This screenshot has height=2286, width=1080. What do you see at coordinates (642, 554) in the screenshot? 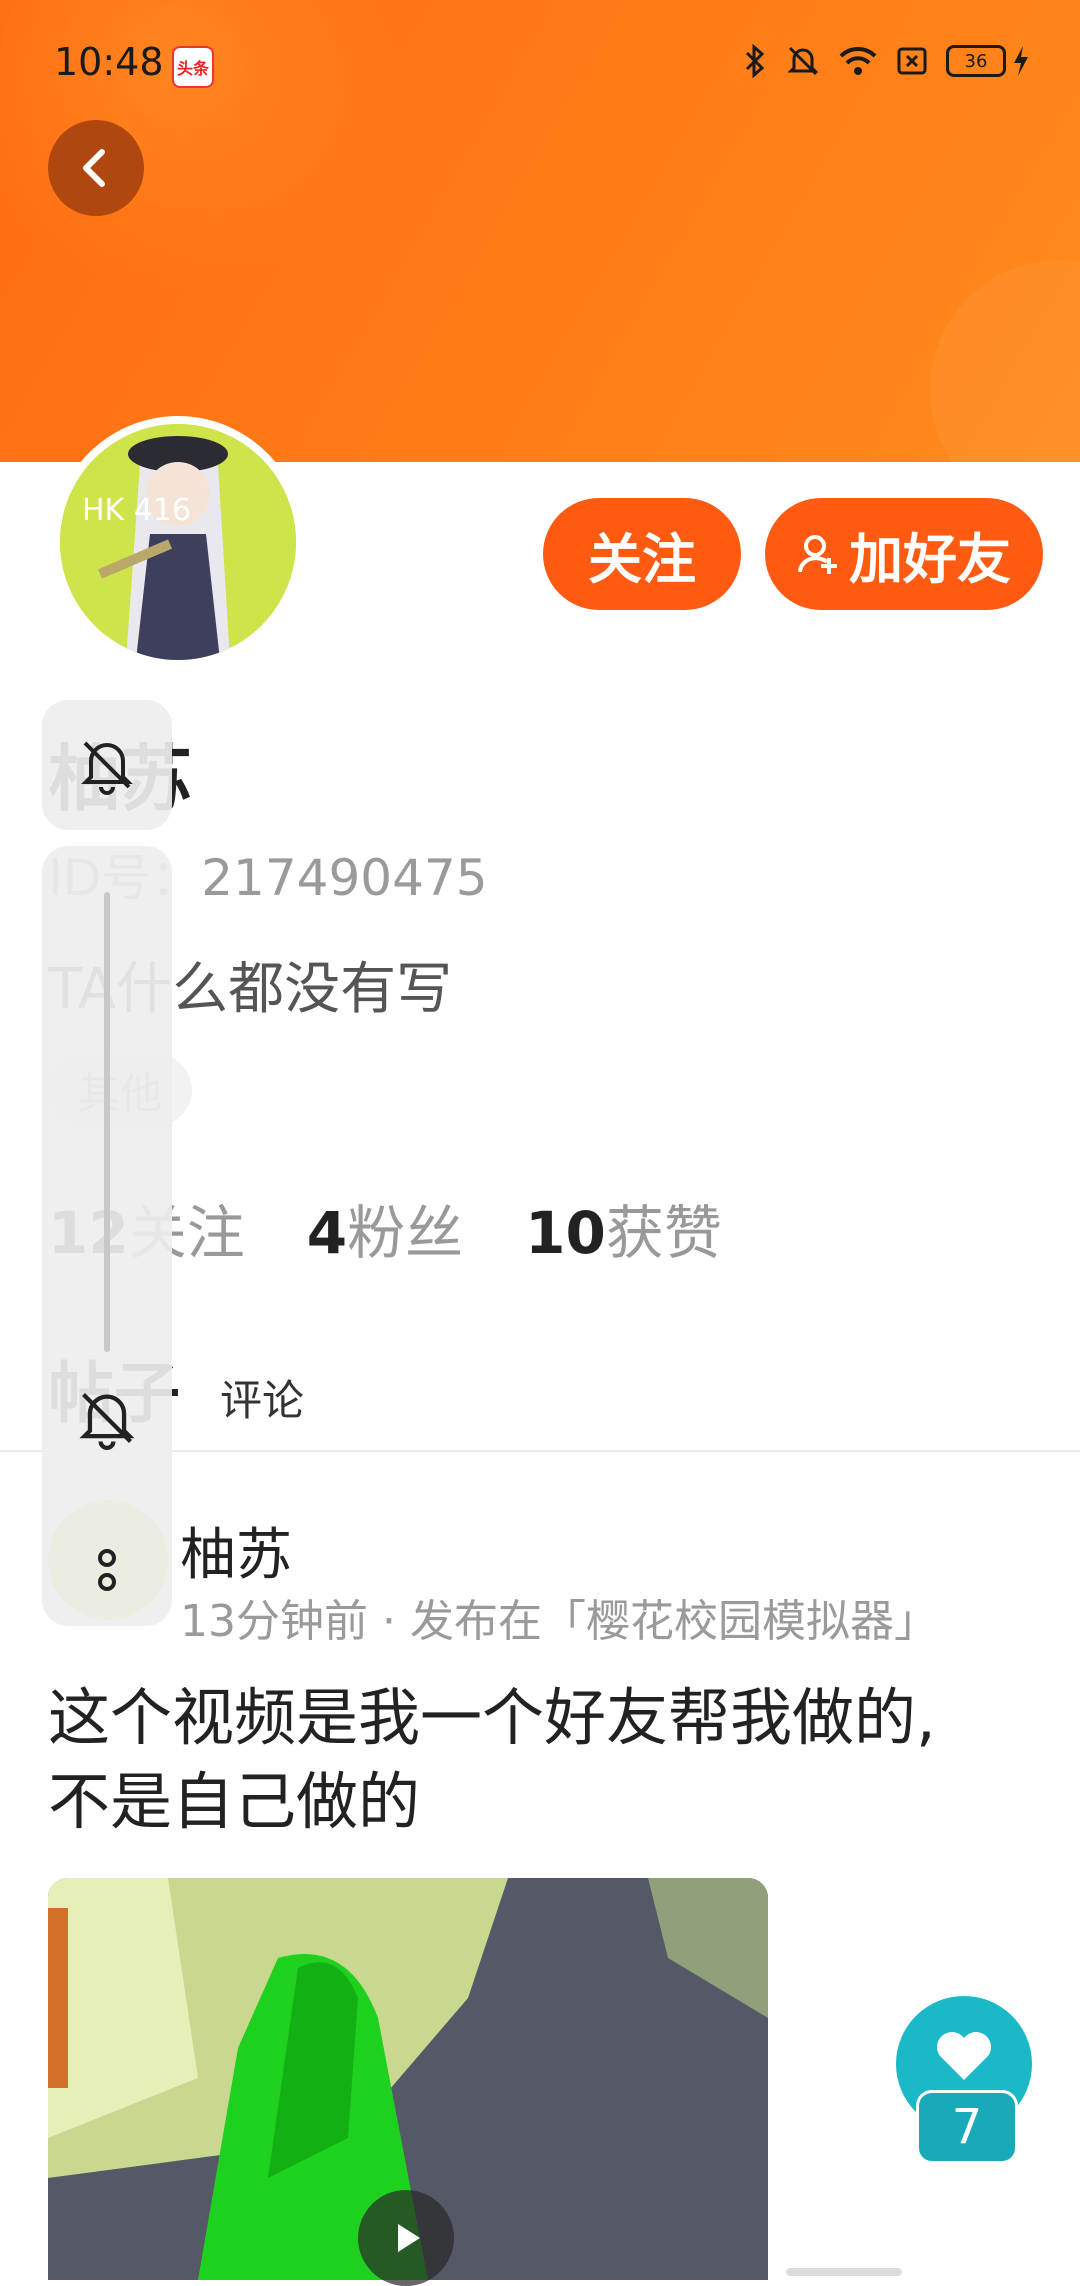
I see `follow-button: 关注` at bounding box center [642, 554].